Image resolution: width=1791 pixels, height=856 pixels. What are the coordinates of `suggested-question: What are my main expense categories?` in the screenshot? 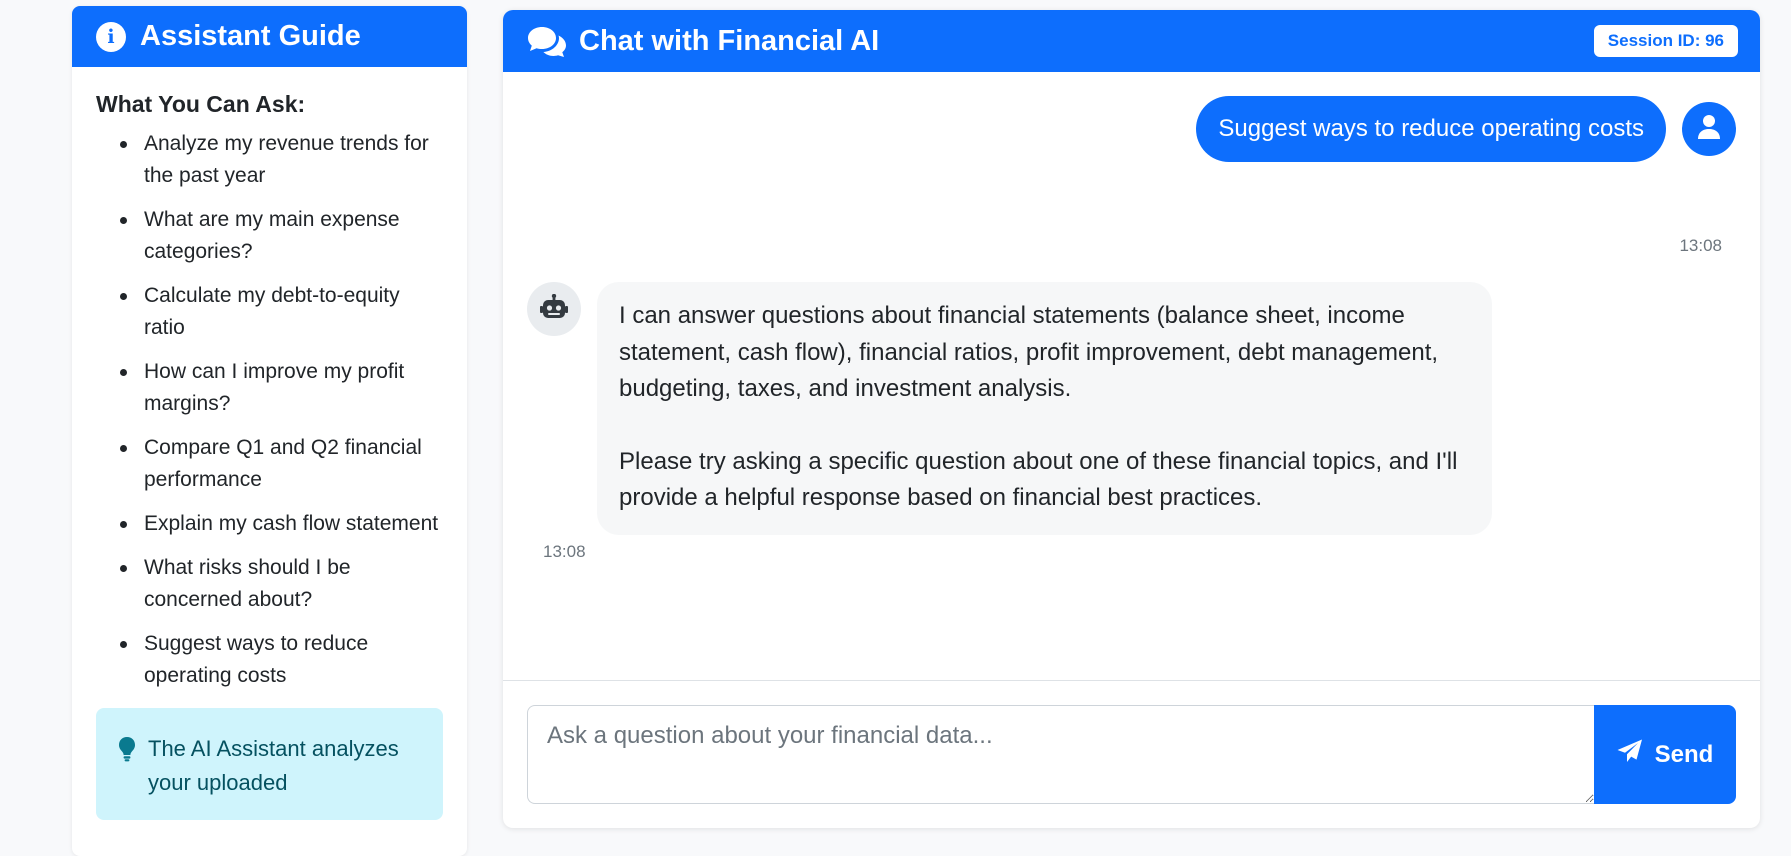 It's located at (281, 236).